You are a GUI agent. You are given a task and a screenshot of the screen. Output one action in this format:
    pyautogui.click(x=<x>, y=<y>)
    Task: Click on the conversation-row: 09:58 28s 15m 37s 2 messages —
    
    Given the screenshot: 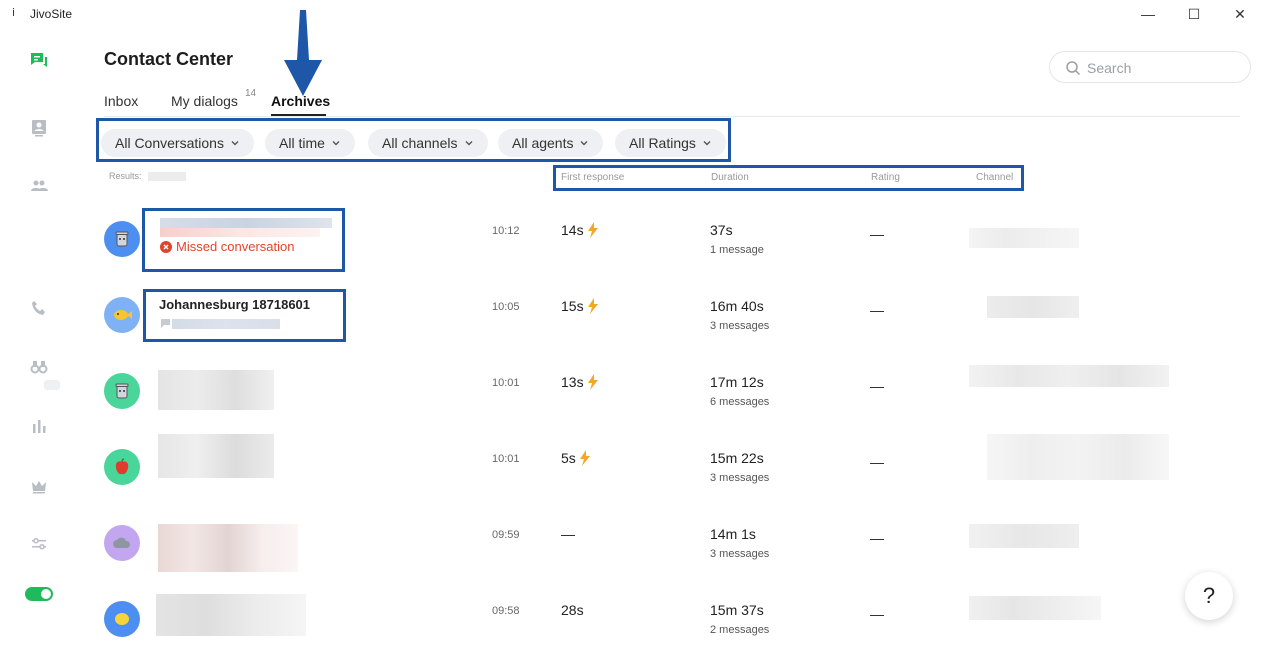 What is the action you would take?
    pyautogui.click(x=670, y=616)
    